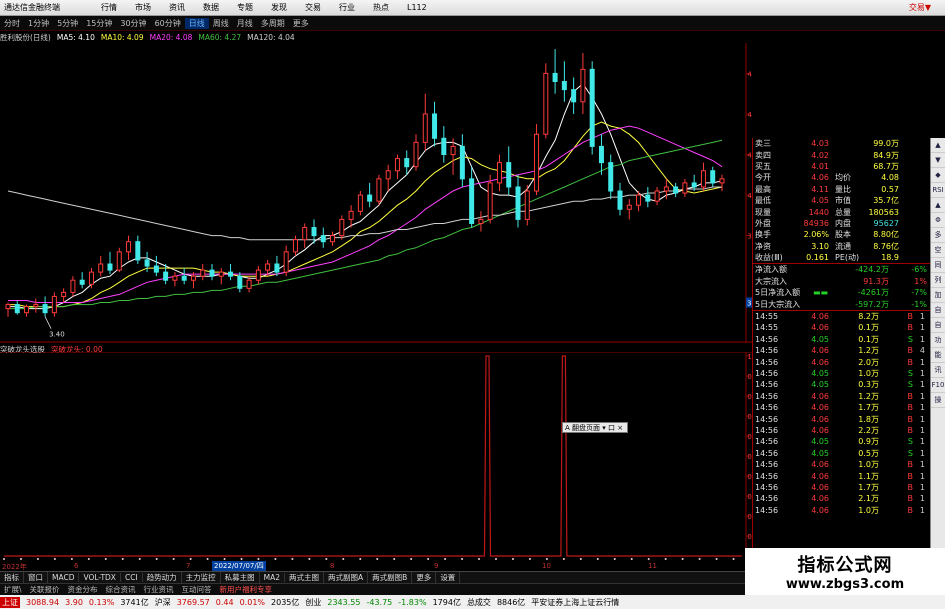  Describe the element at coordinates (83, 589) in the screenshot. I see `tab-fund-dist: 资金分布` at that location.